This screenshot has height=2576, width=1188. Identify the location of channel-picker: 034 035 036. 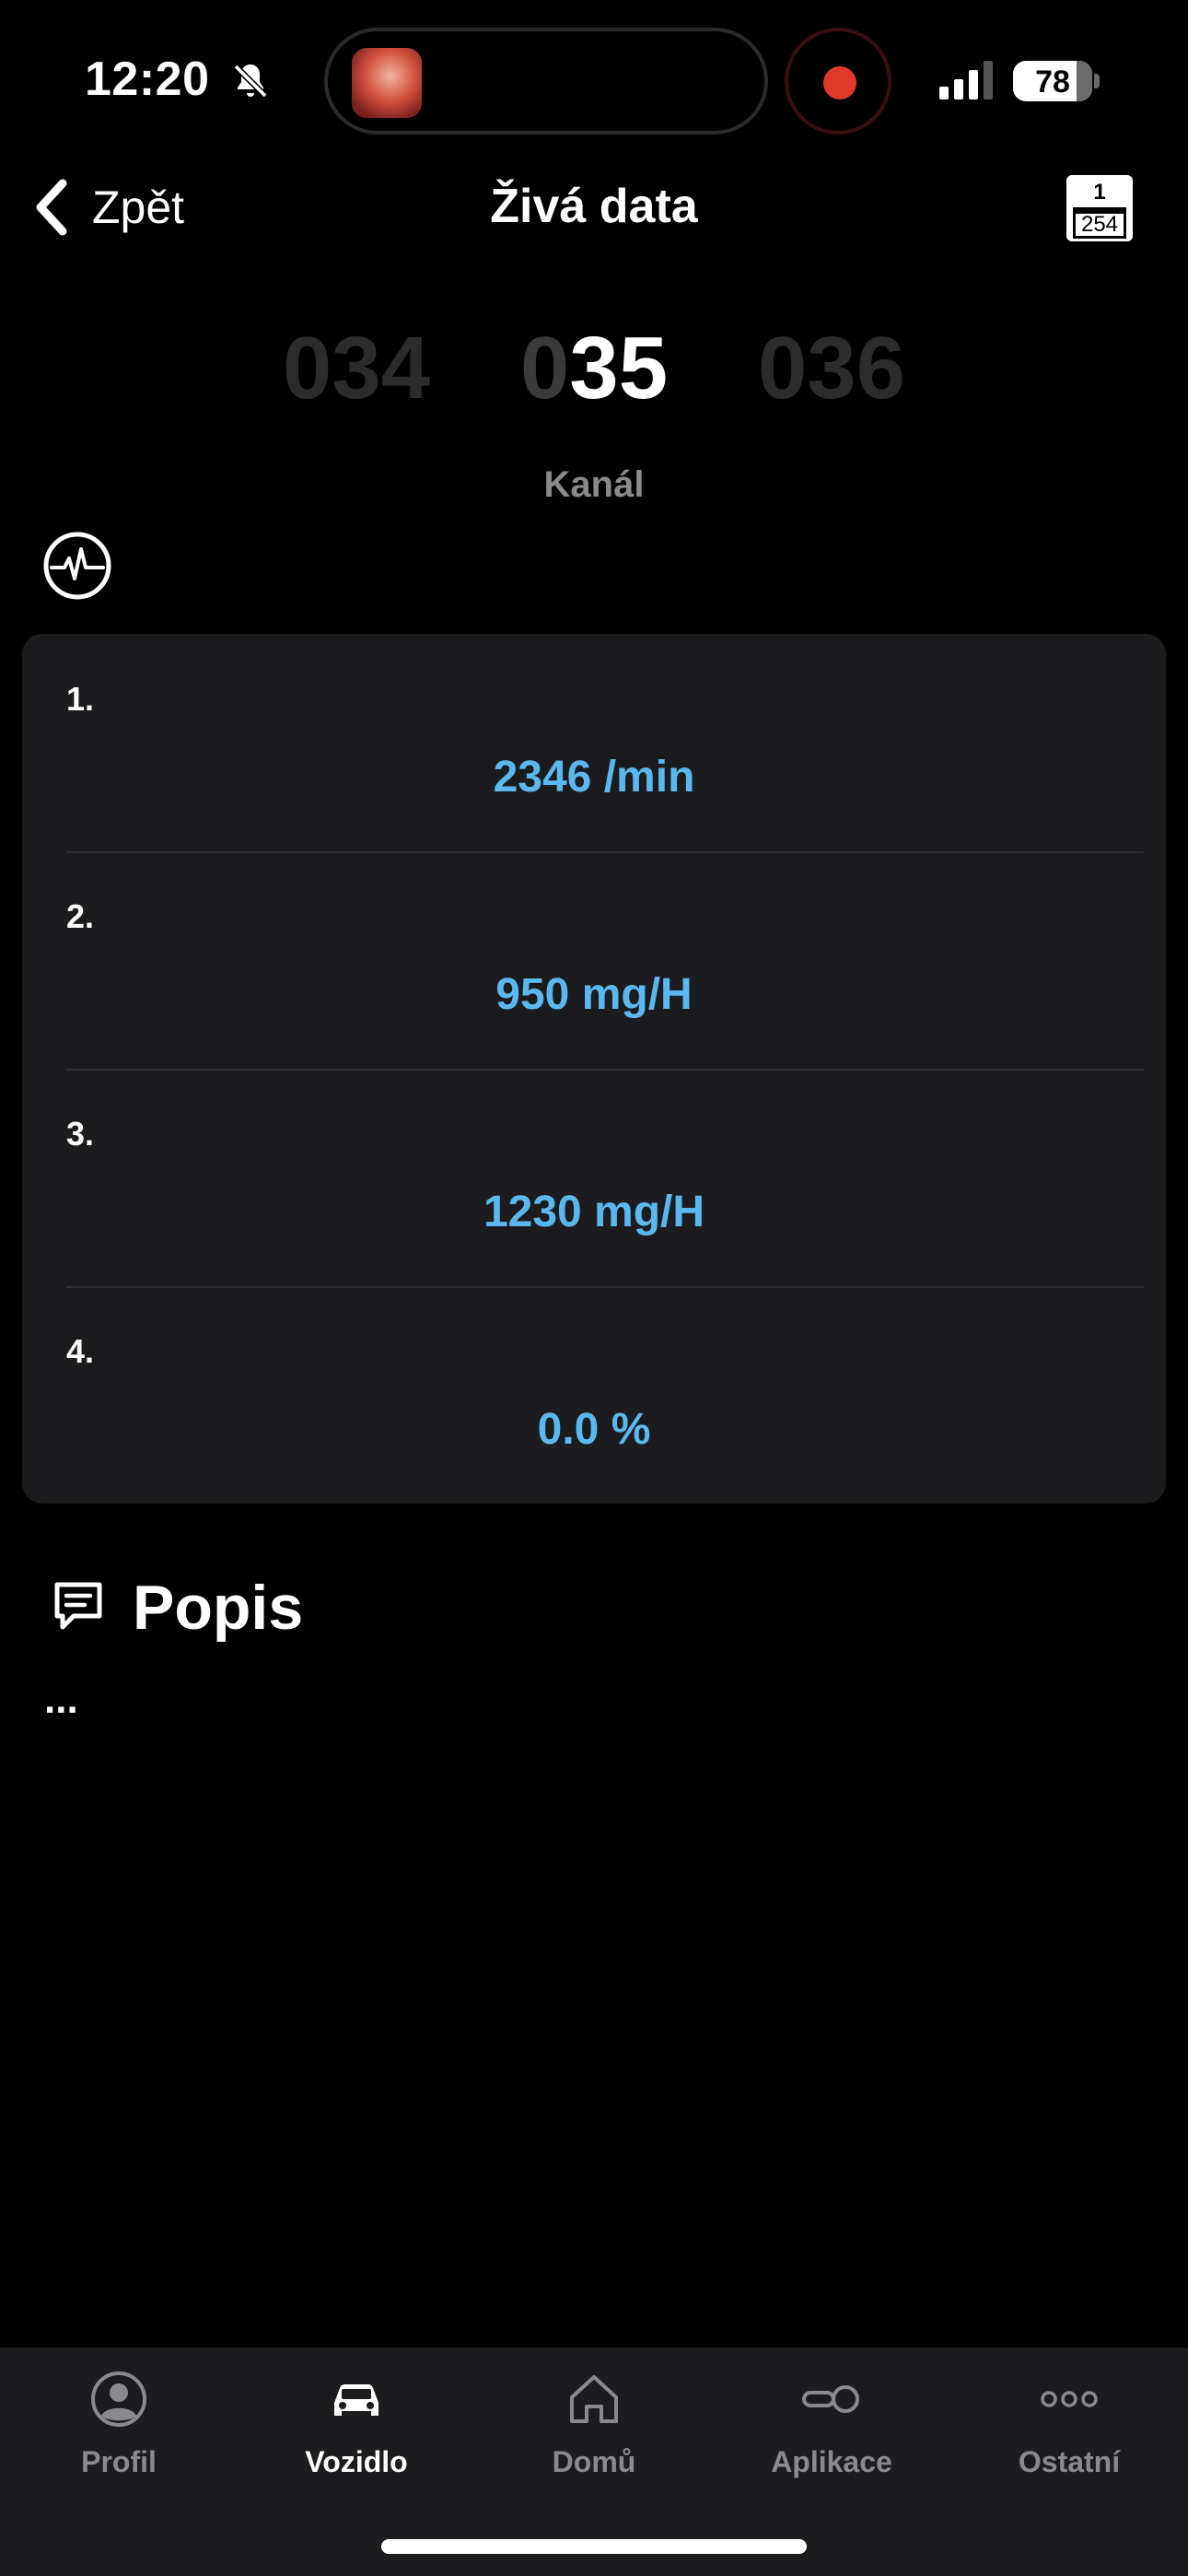
(594, 368).